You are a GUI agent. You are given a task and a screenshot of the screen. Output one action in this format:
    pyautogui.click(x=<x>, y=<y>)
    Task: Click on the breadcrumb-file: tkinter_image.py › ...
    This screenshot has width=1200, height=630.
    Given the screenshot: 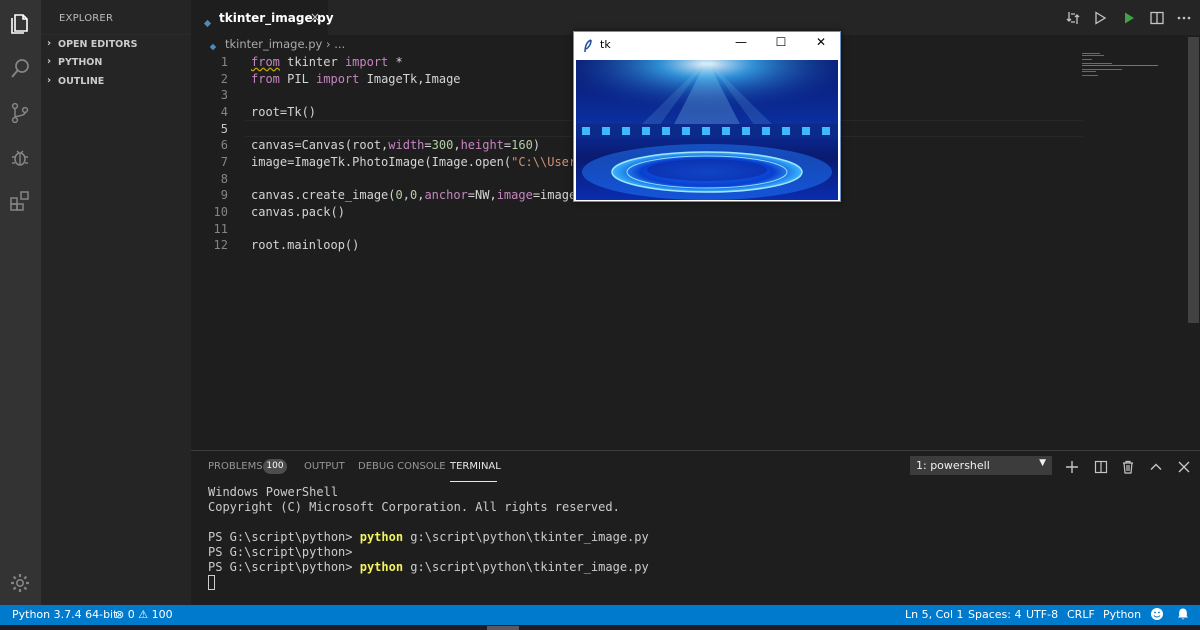 What is the action you would take?
    pyautogui.click(x=285, y=44)
    